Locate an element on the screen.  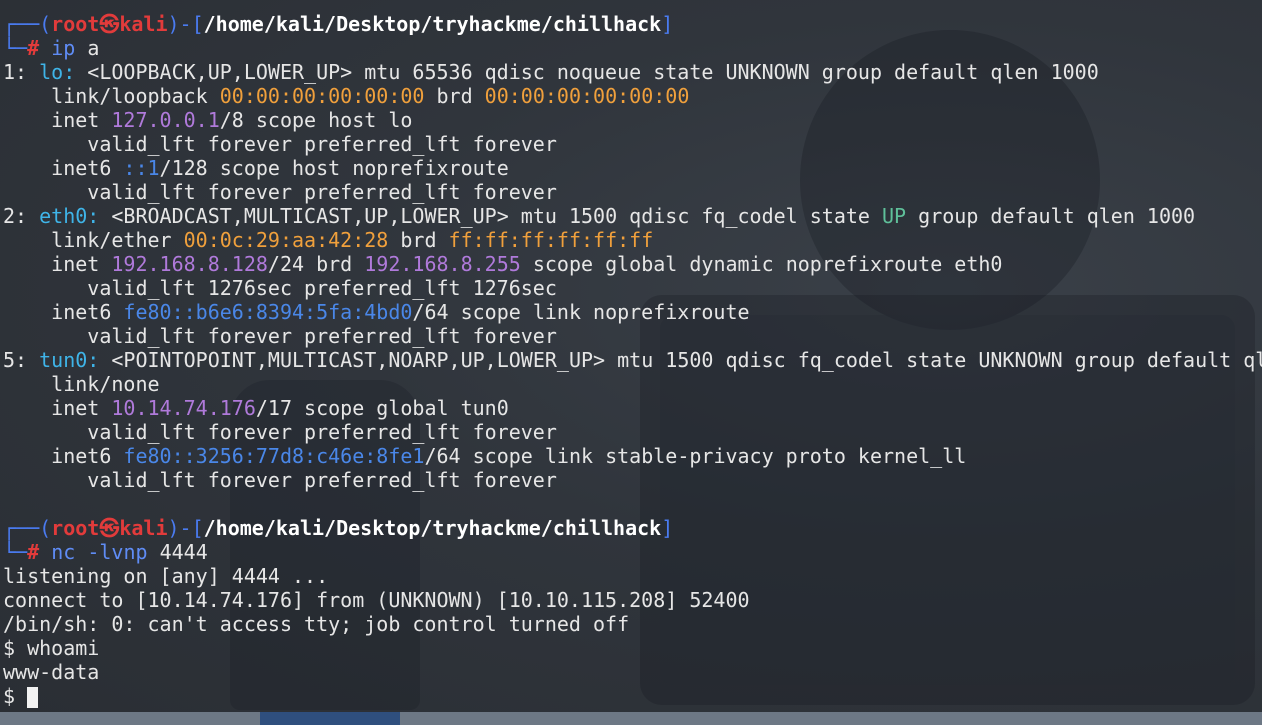
ipv4-address: 127.0.0.1 is located at coordinates (165, 120).